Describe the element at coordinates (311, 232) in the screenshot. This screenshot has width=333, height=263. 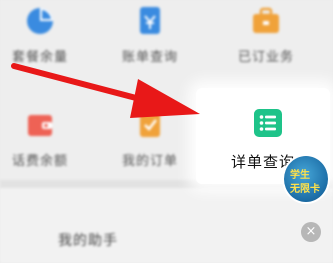
I see `close-icon: ×` at that location.